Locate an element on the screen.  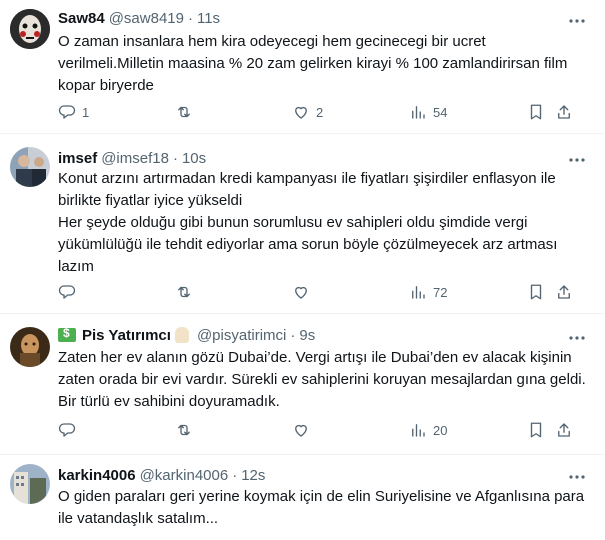
views-count: 72 is located at coordinates (440, 292).